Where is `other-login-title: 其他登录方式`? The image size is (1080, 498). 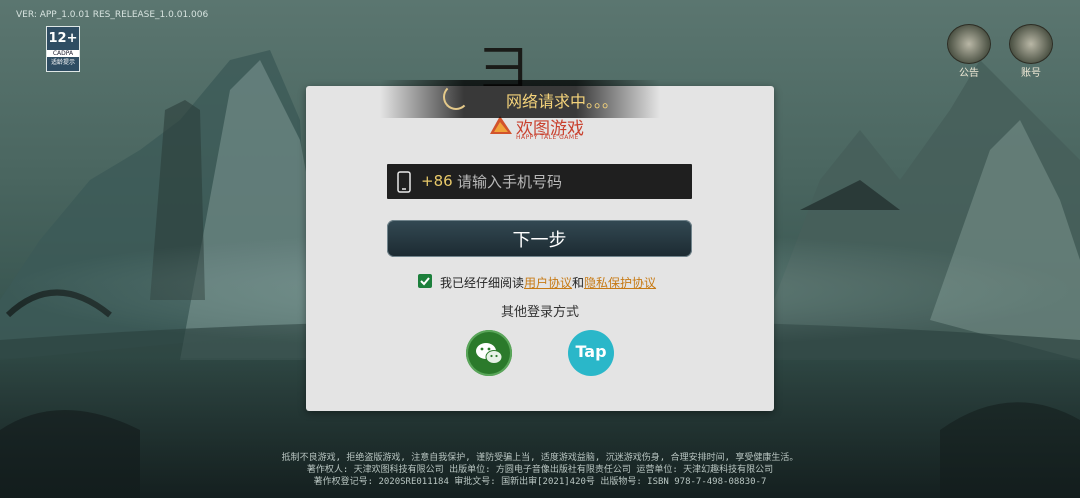
other-login-title: 其他登录方式 is located at coordinates (539, 312).